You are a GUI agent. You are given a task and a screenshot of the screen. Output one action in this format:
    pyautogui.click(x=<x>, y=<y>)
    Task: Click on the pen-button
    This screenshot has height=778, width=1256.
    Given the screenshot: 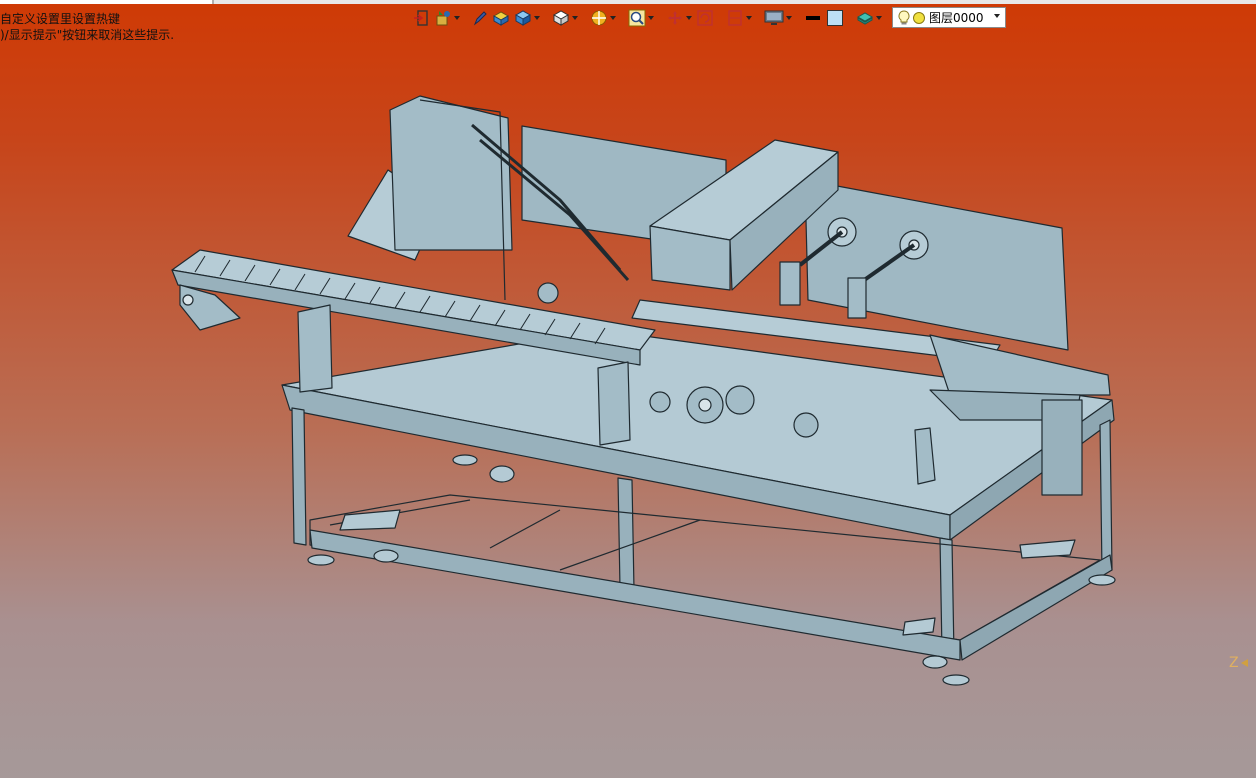 What is the action you would take?
    pyautogui.click(x=480, y=18)
    